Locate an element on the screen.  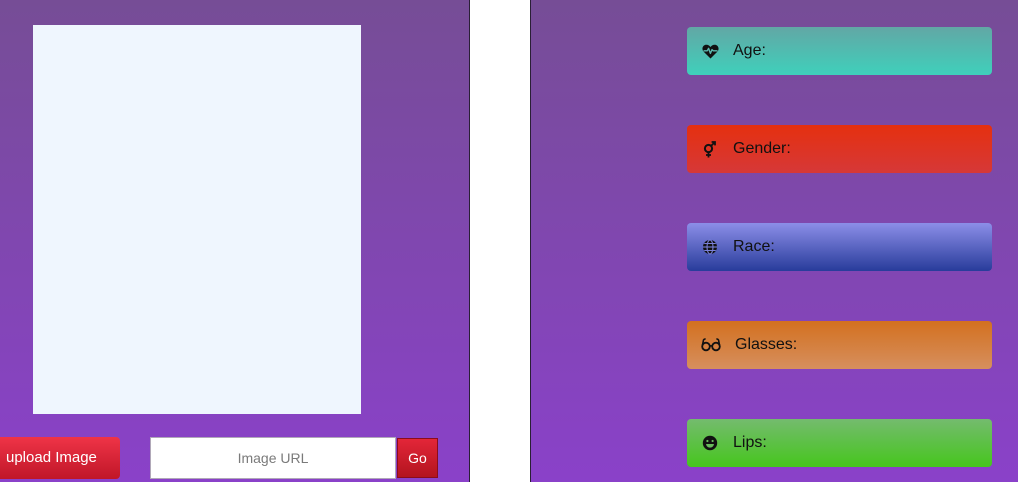
image-url-input is located at coordinates (273, 458).